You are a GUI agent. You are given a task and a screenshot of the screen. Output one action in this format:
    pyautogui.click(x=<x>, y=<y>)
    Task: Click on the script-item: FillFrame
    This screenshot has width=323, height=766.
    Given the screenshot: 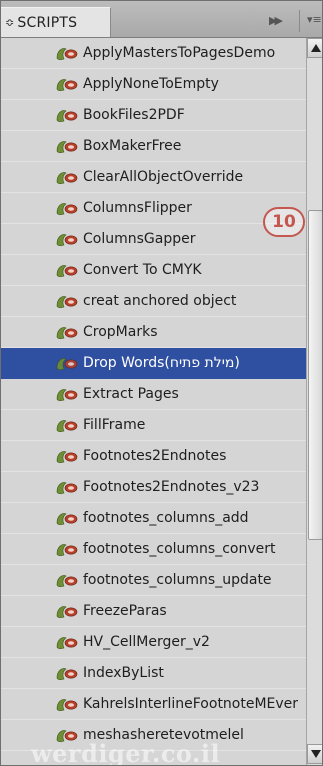 What is the action you would take?
    pyautogui.click(x=153, y=425)
    